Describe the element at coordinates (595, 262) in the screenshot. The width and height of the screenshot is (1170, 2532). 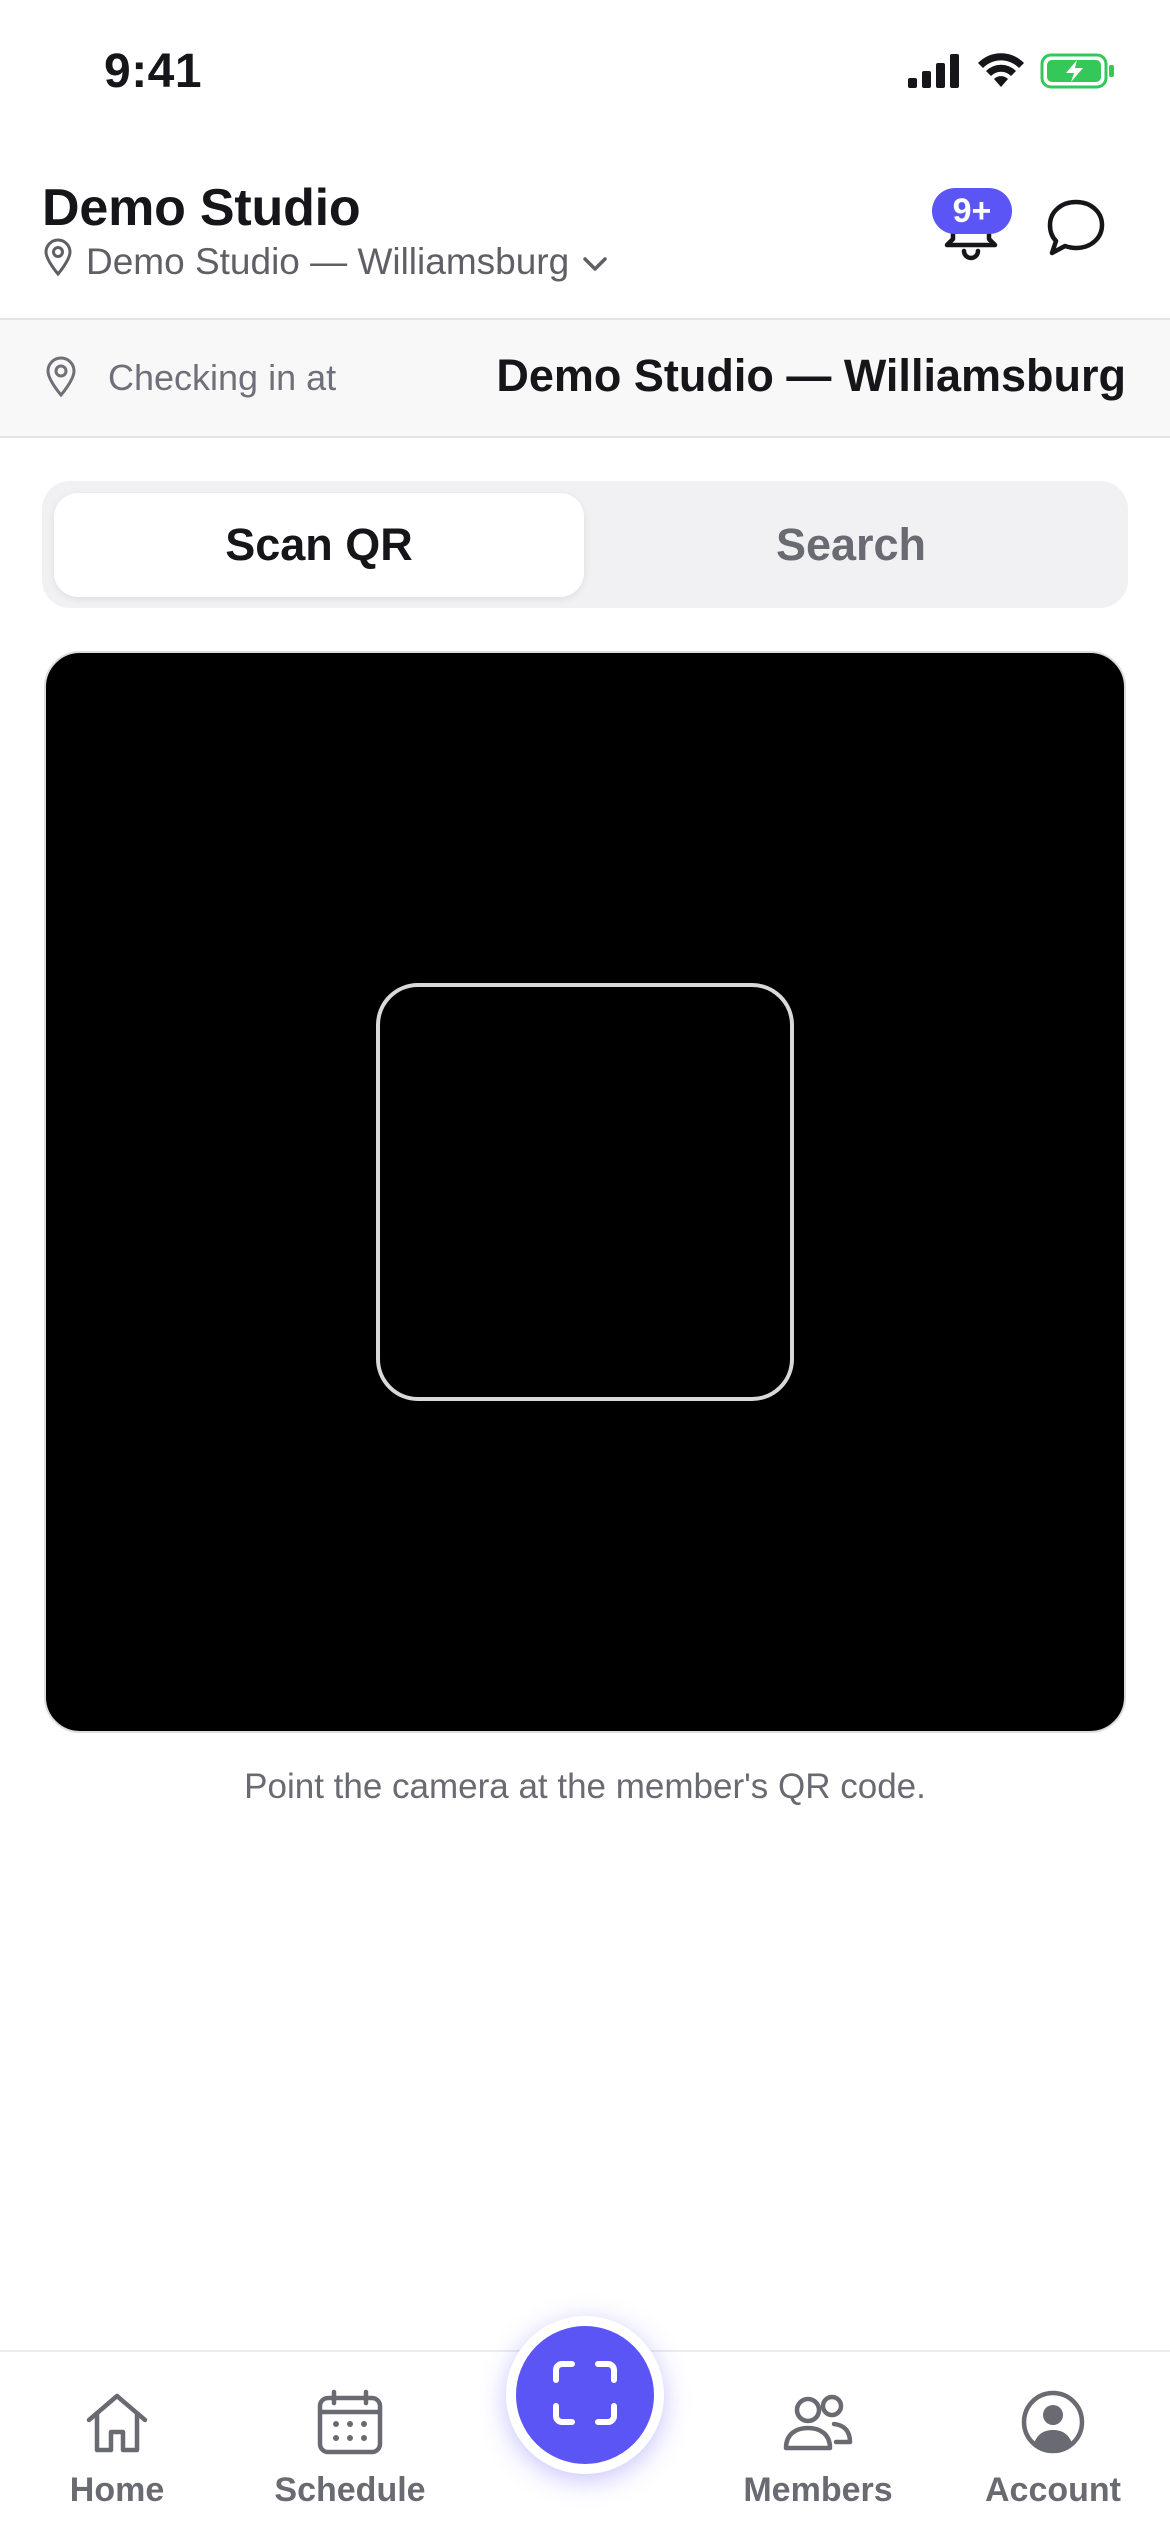
I see `chevron-down-icon` at that location.